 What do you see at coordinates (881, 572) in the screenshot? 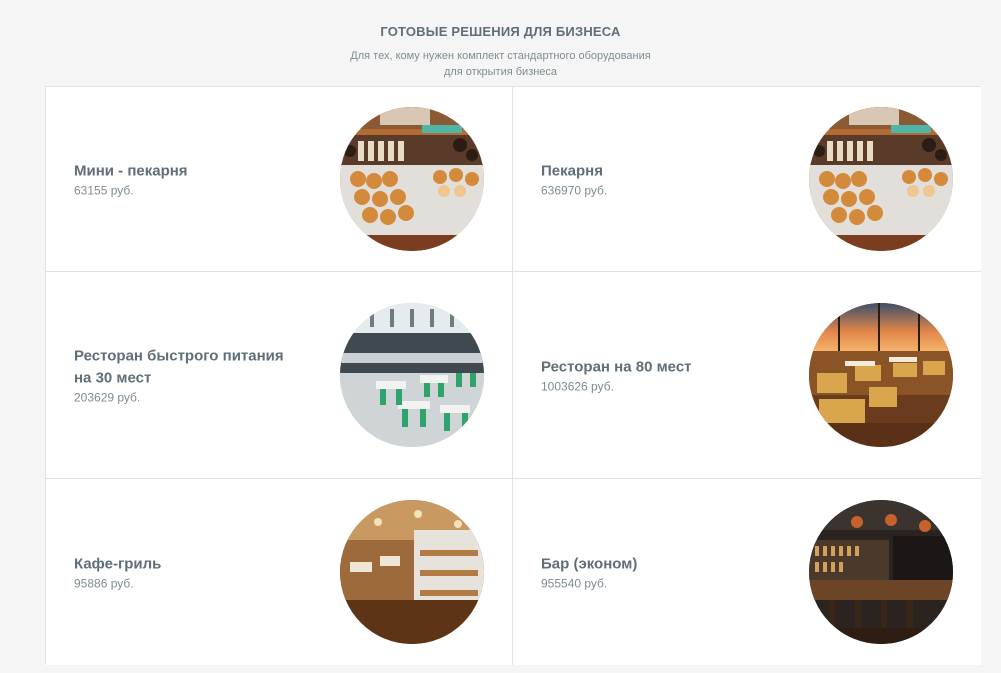
I see `bar-interior-photo` at bounding box center [881, 572].